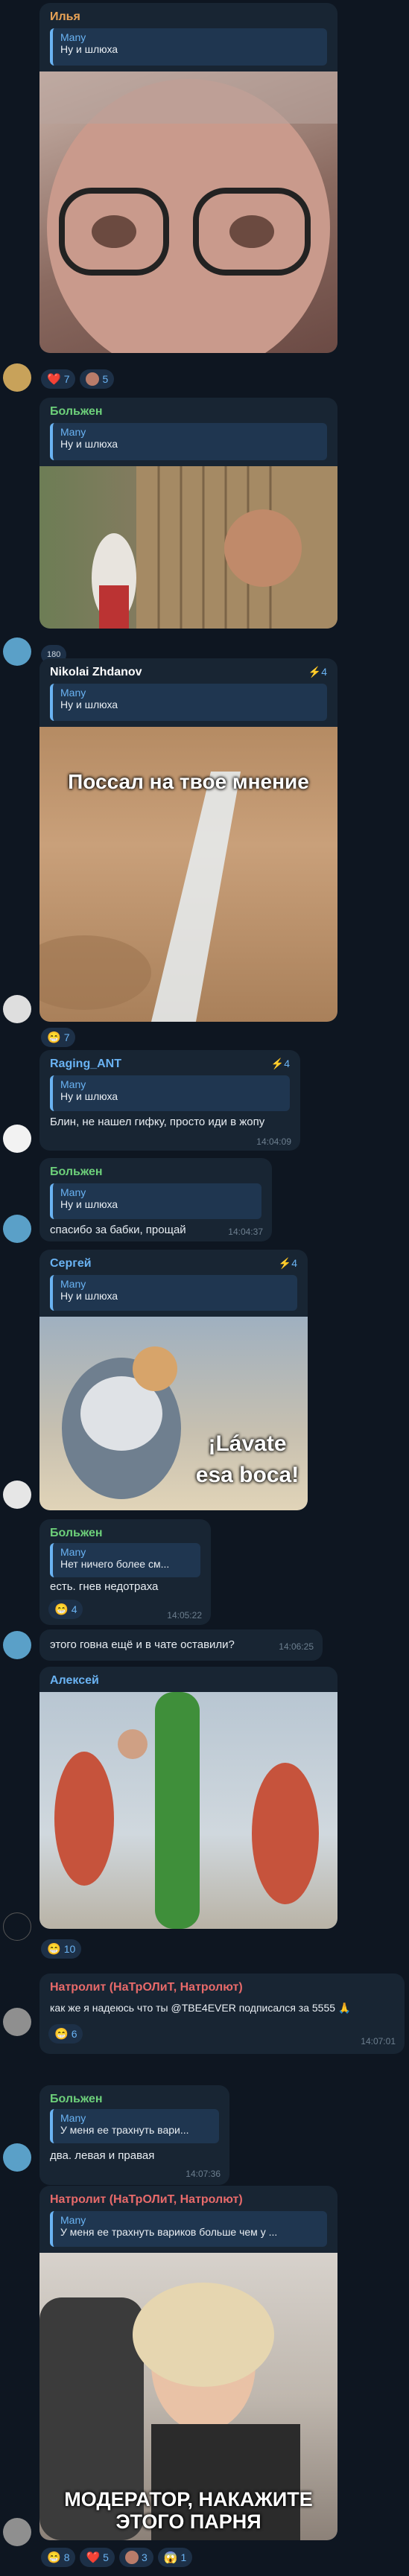 The image size is (409, 2576). I want to click on reaction-avatar: 5, so click(97, 379).